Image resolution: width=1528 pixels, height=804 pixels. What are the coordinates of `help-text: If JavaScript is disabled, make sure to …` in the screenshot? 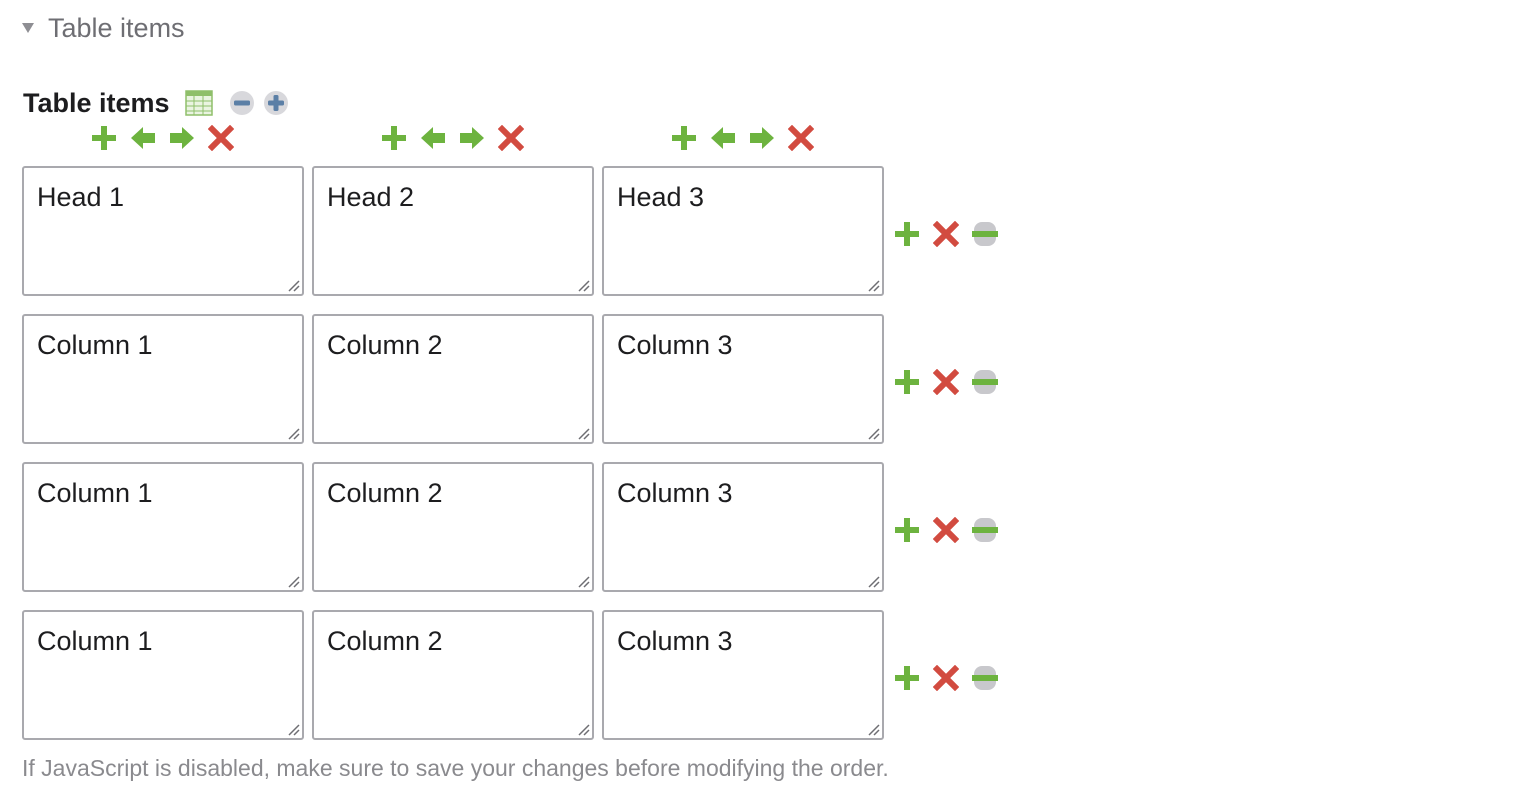 It's located at (455, 768).